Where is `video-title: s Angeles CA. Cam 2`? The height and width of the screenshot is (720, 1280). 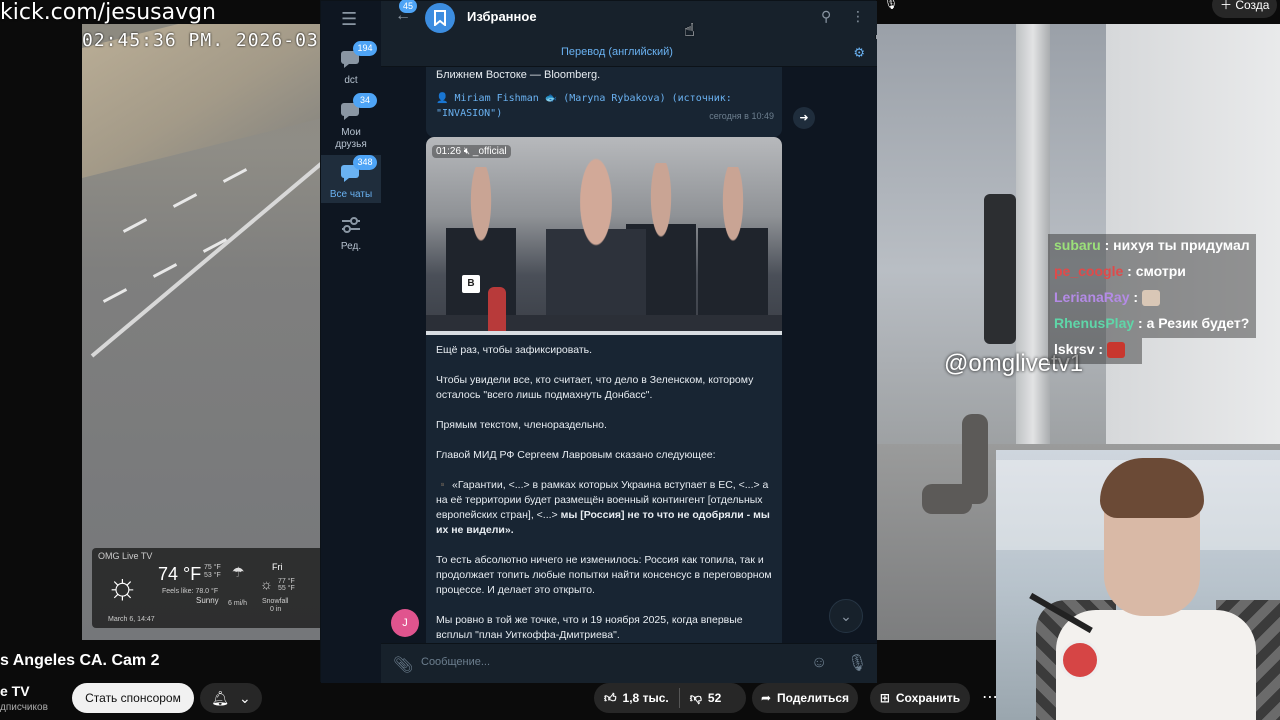
video-title: s Angeles CA. Cam 2 is located at coordinates (80, 660).